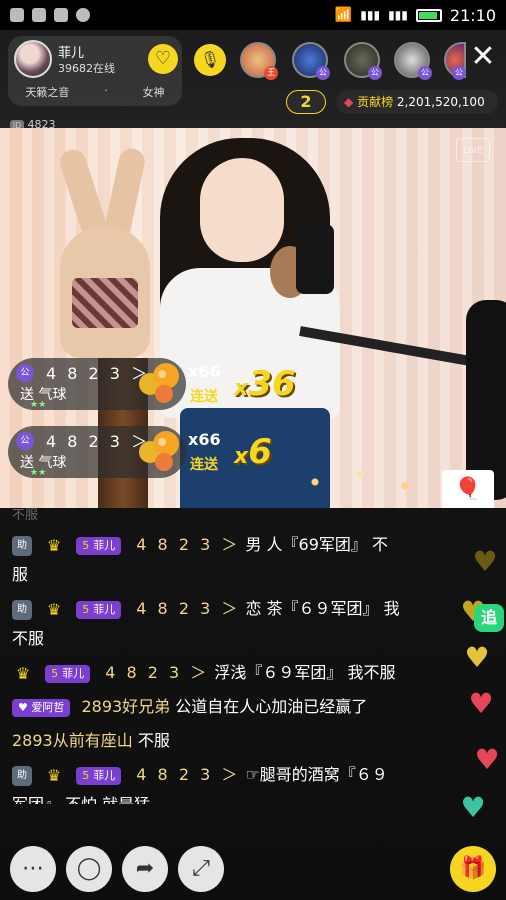 Image resolution: width=506 pixels, height=900 pixels. Describe the element at coordinates (153, 740) in the screenshot. I see `chat-text: 不服` at that location.